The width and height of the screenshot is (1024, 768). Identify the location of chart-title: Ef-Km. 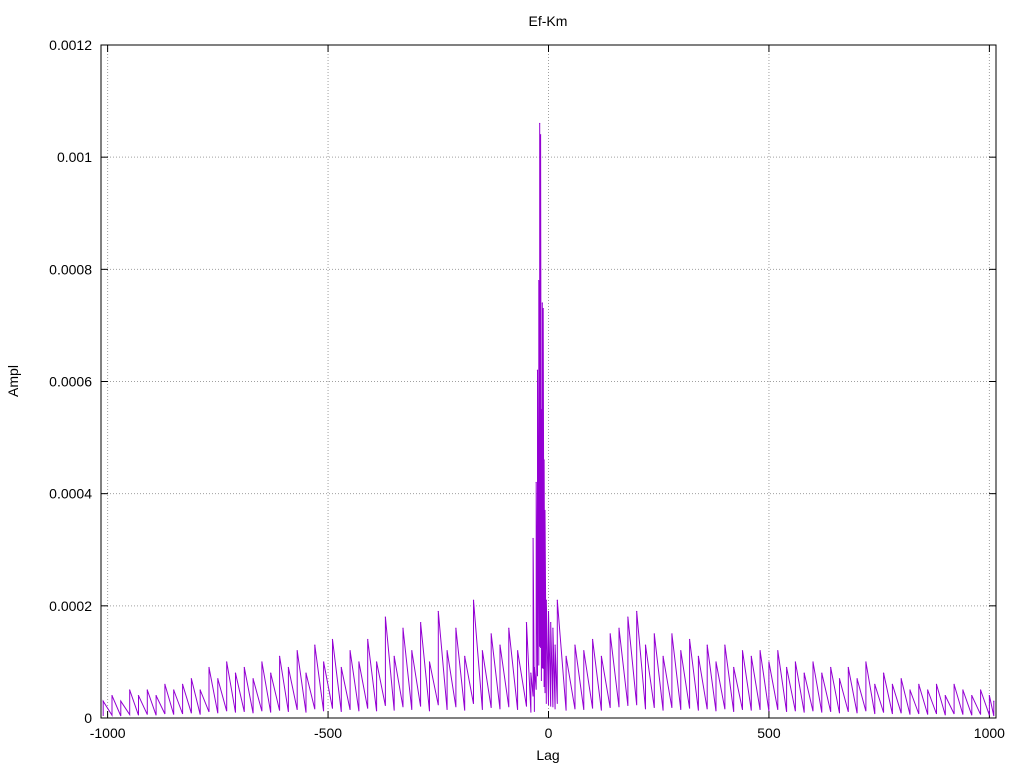
(548, 21).